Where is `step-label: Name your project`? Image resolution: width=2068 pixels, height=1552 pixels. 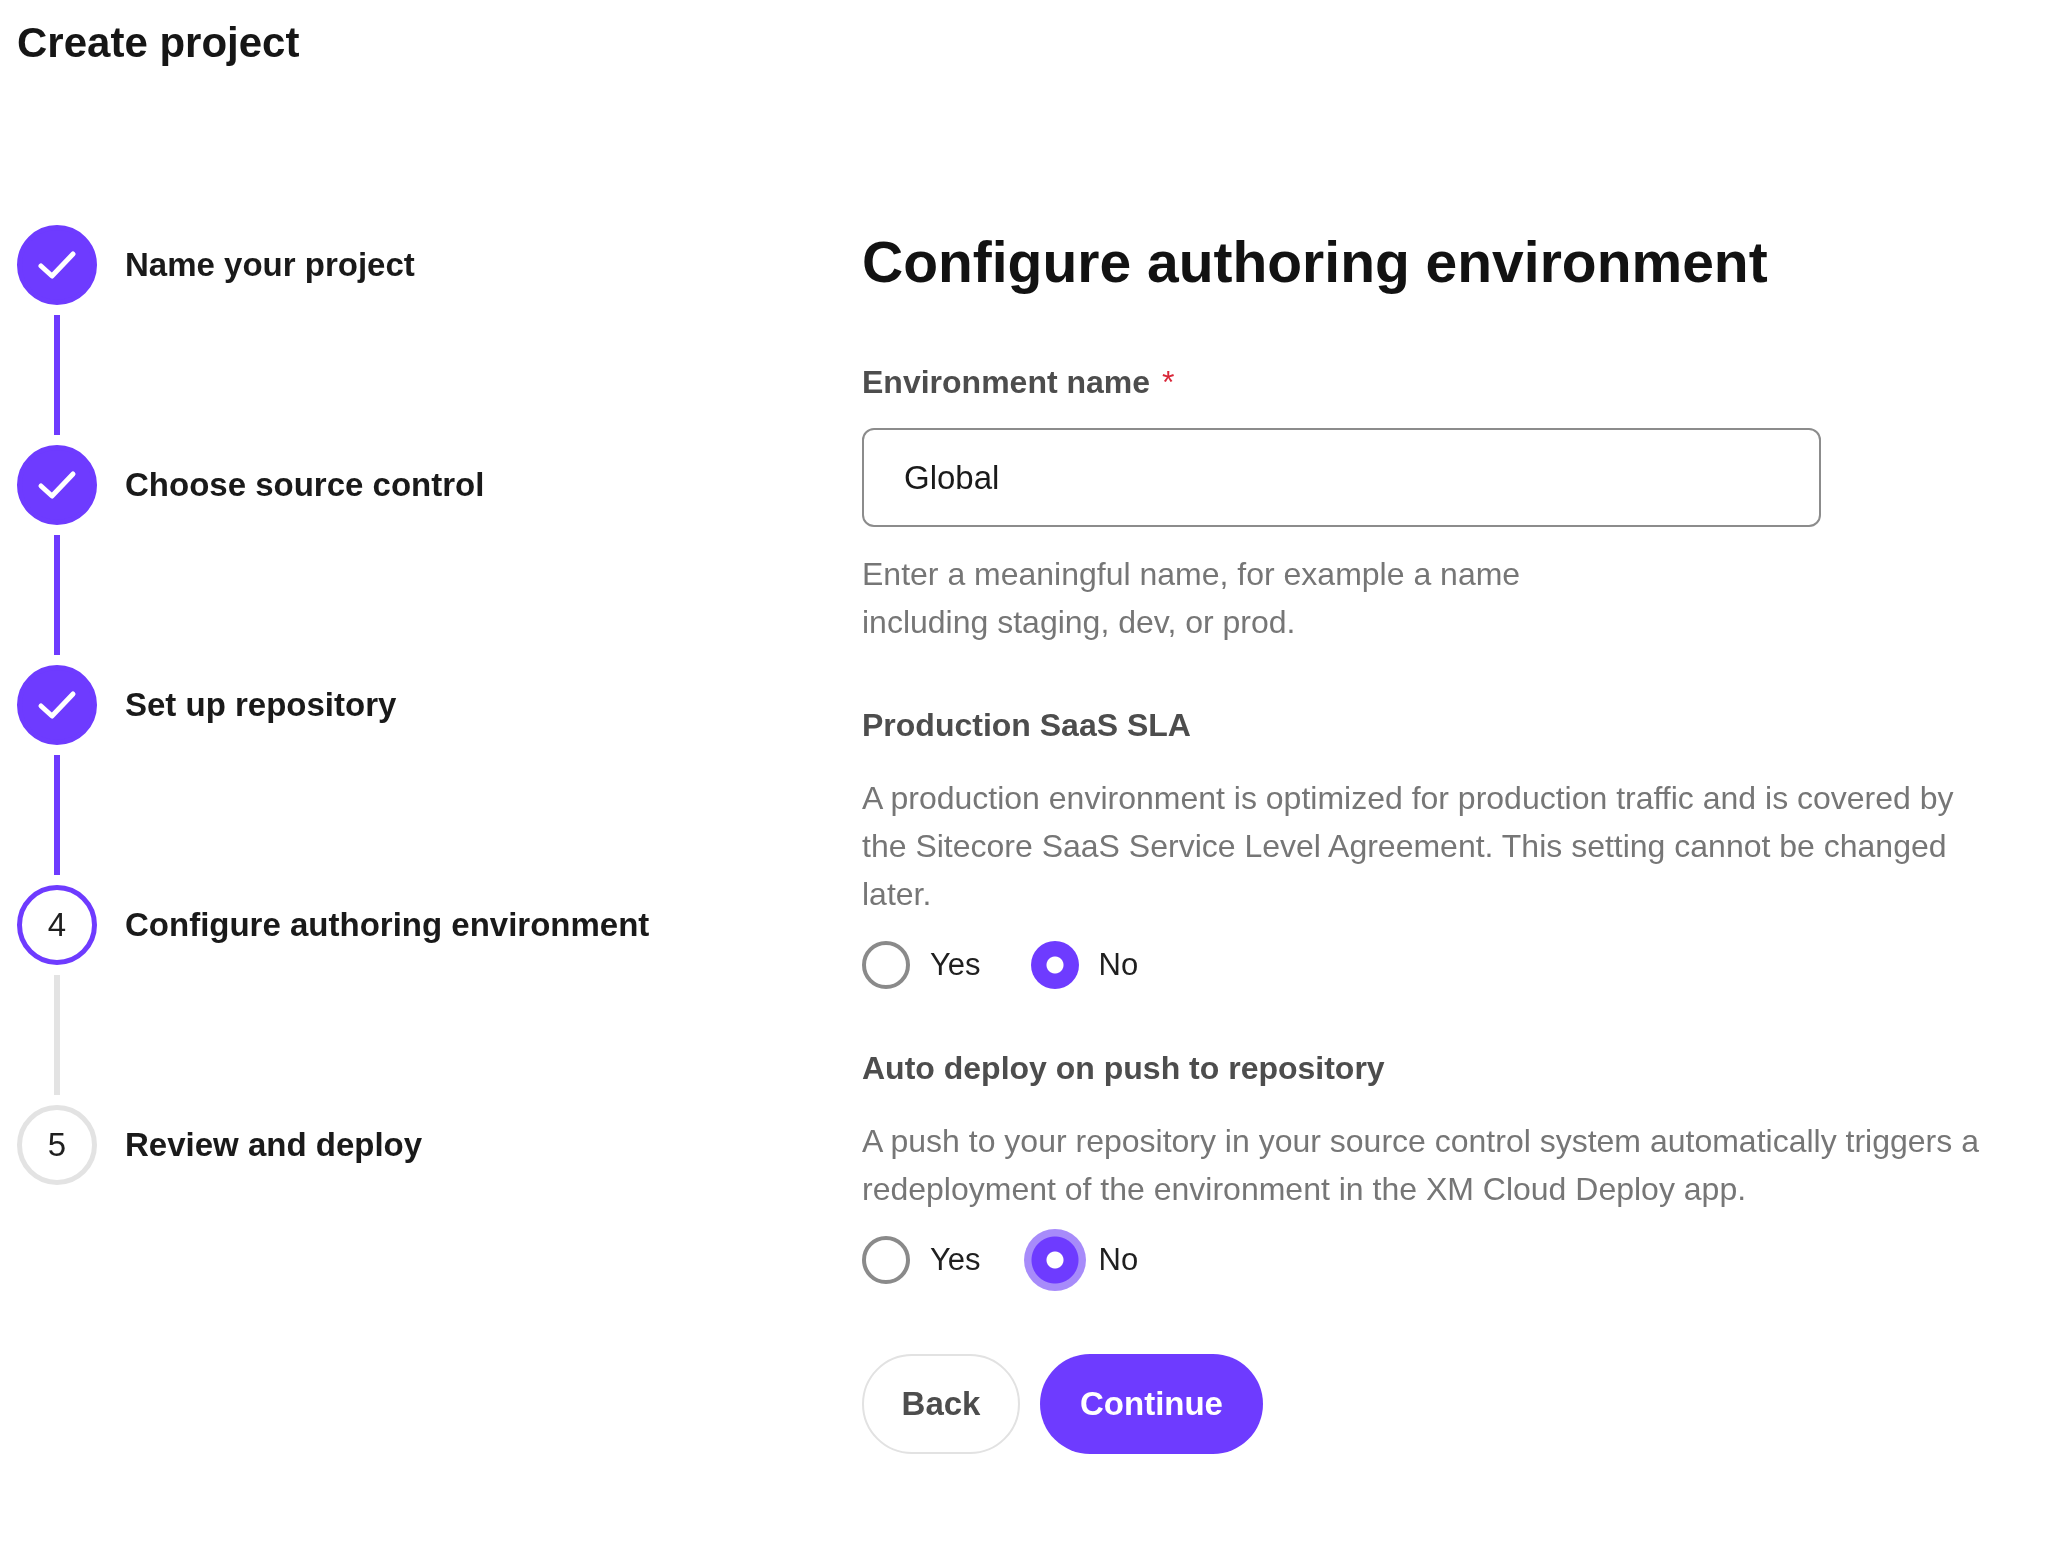
step-label: Name your project is located at coordinates (270, 265).